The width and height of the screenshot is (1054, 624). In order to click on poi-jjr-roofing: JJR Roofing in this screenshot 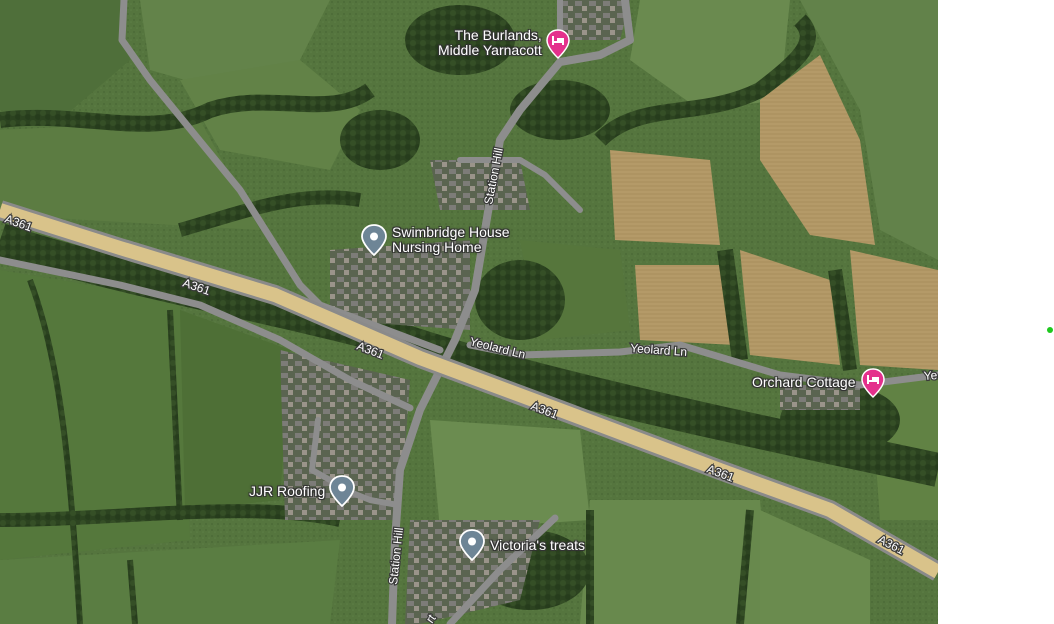, I will do `click(302, 491)`.